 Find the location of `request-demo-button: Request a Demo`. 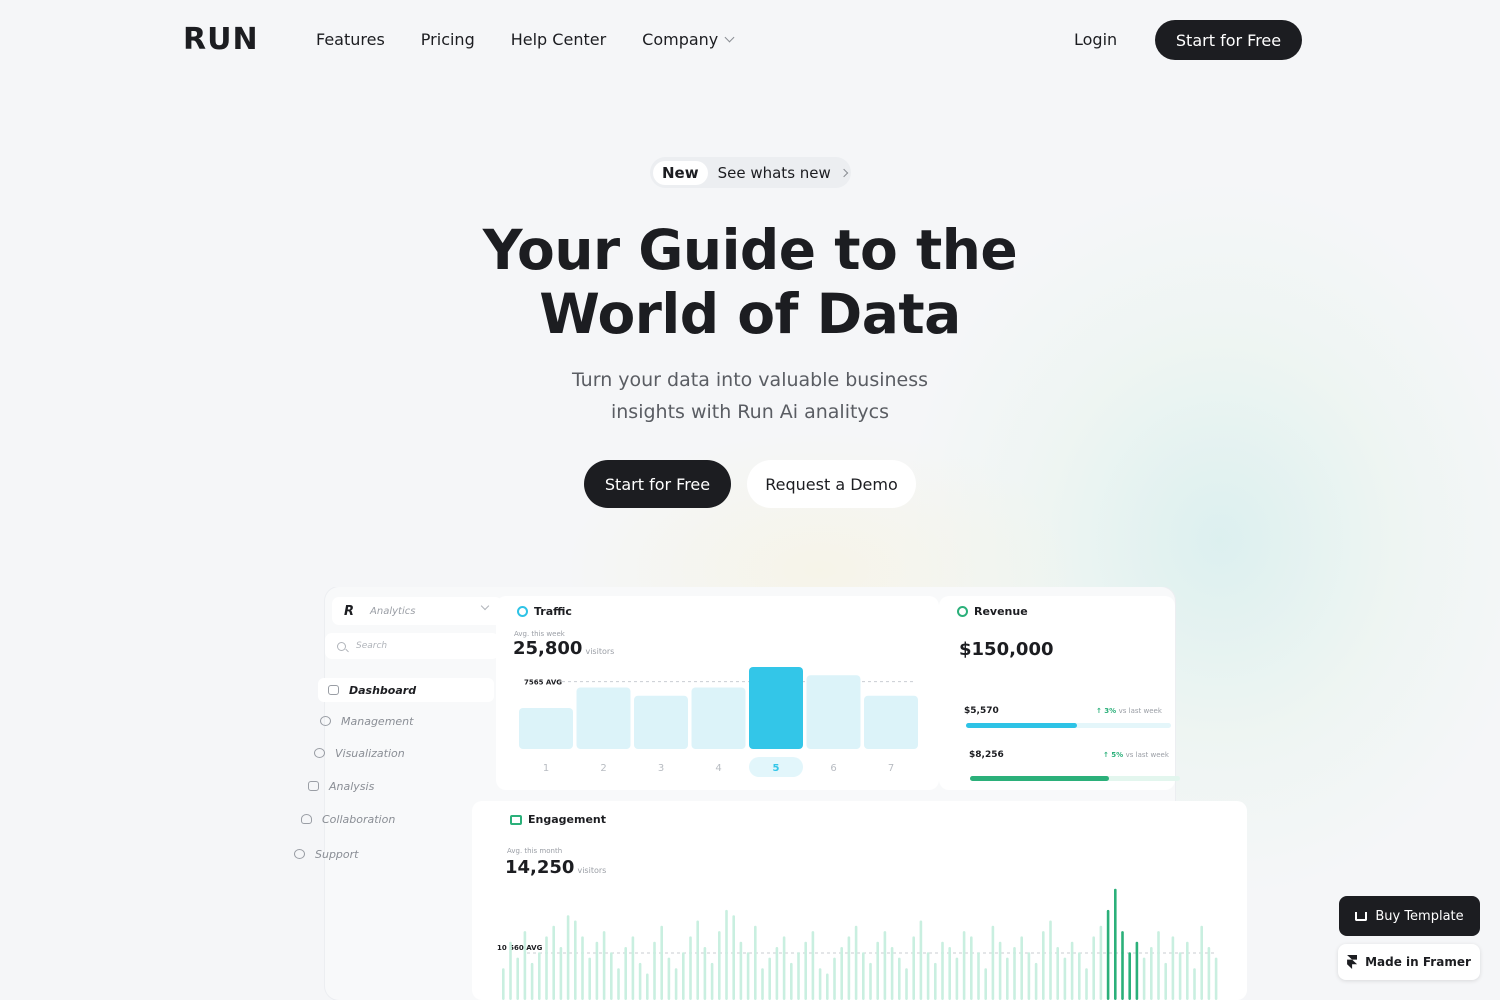

request-demo-button: Request a Demo is located at coordinates (831, 484).